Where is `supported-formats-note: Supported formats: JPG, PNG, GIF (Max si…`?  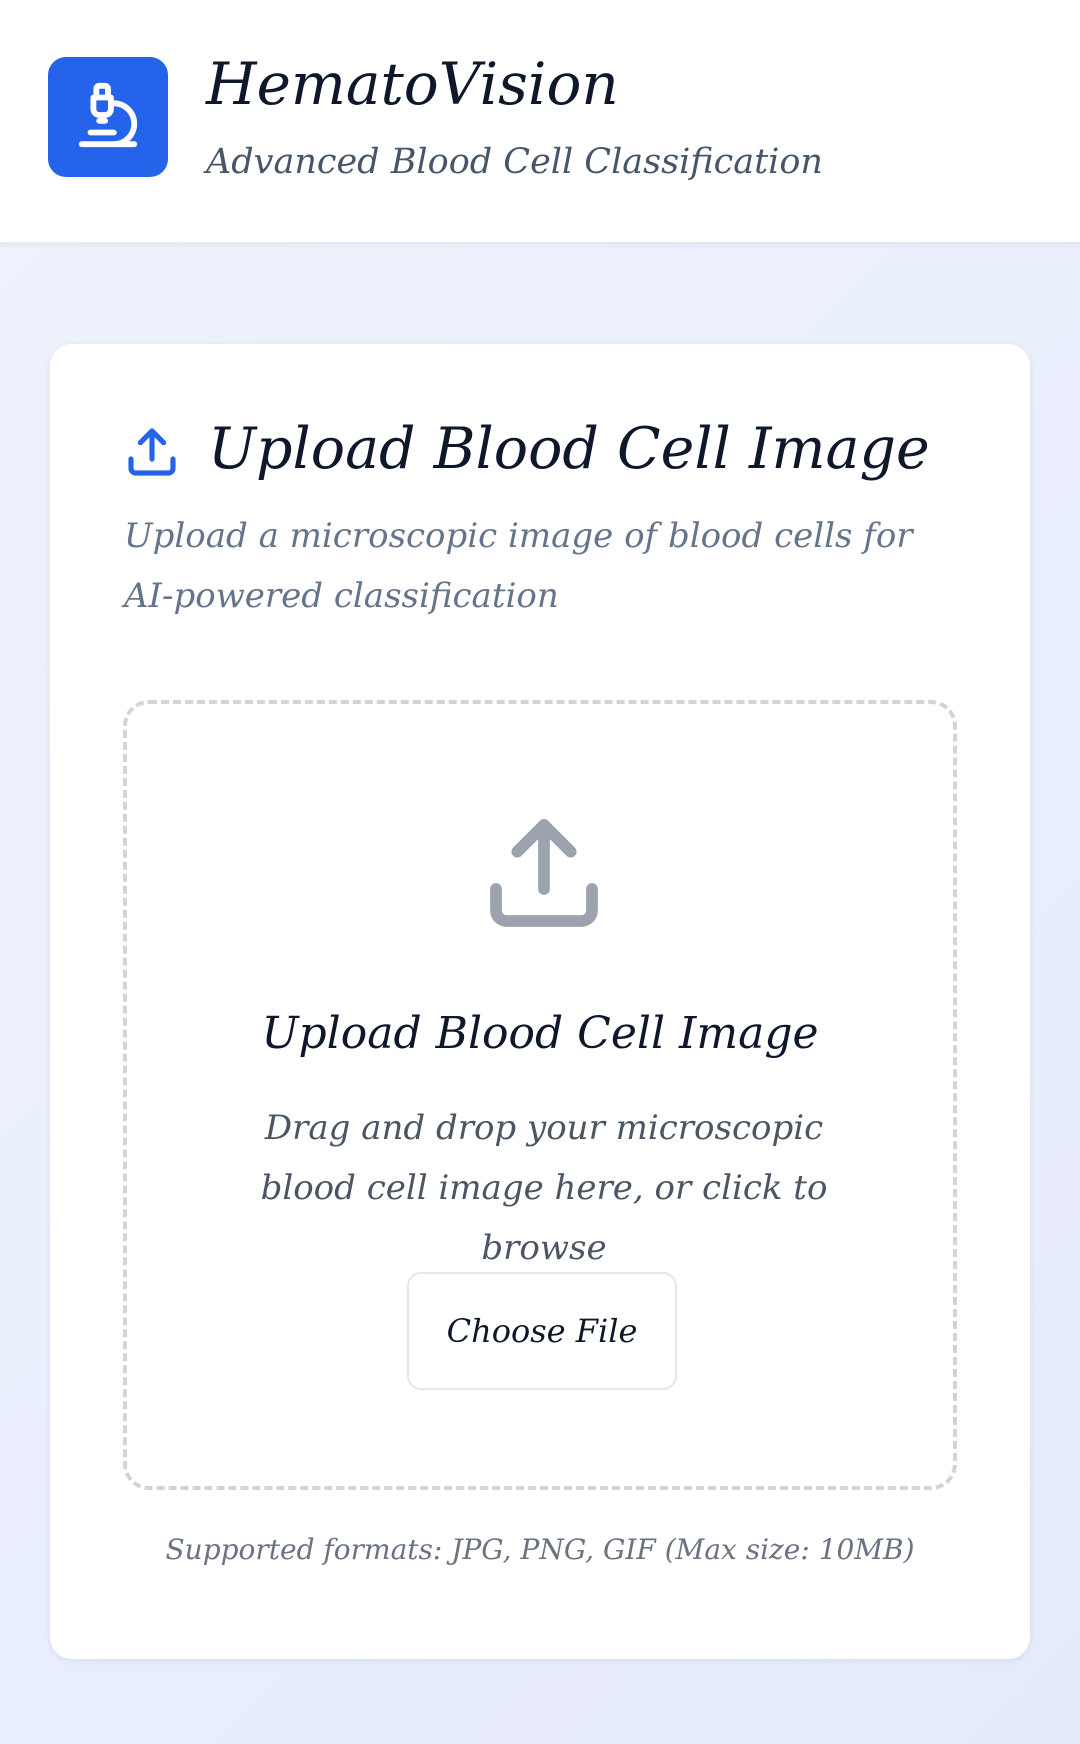
supported-formats-note: Supported formats: JPG, PNG, GIF (Max si… is located at coordinates (540, 1549).